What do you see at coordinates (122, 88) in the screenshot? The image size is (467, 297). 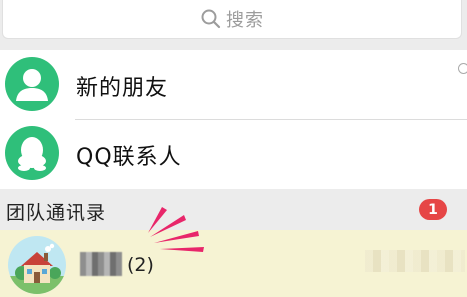 I see `new-friends-label: 新的朋友` at bounding box center [122, 88].